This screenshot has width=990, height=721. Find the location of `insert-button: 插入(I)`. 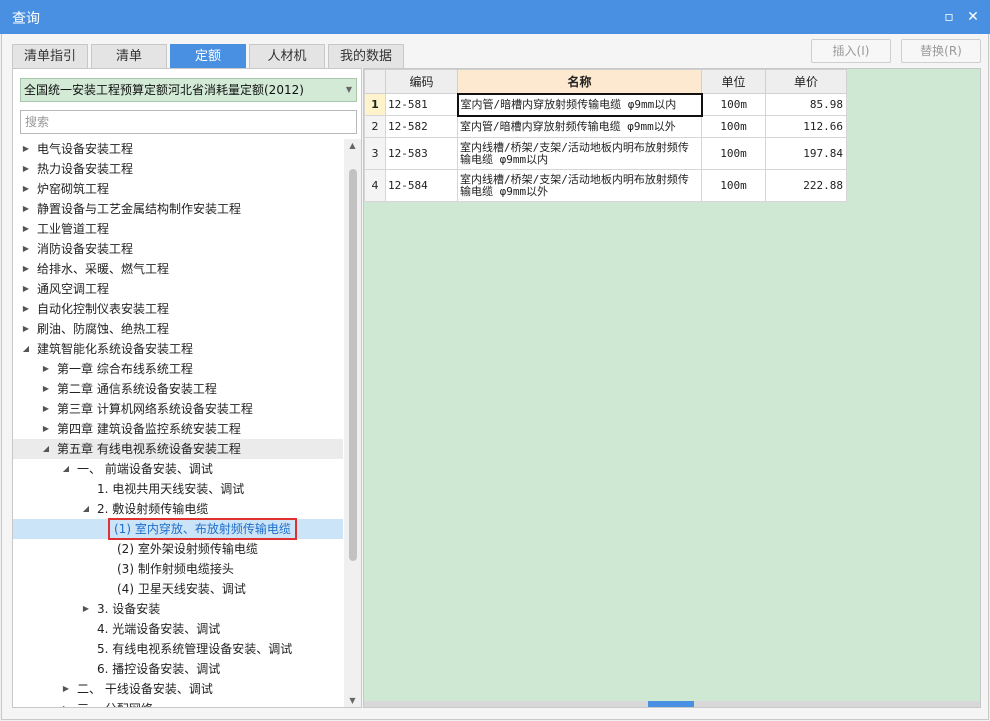

insert-button: 插入(I) is located at coordinates (851, 51).